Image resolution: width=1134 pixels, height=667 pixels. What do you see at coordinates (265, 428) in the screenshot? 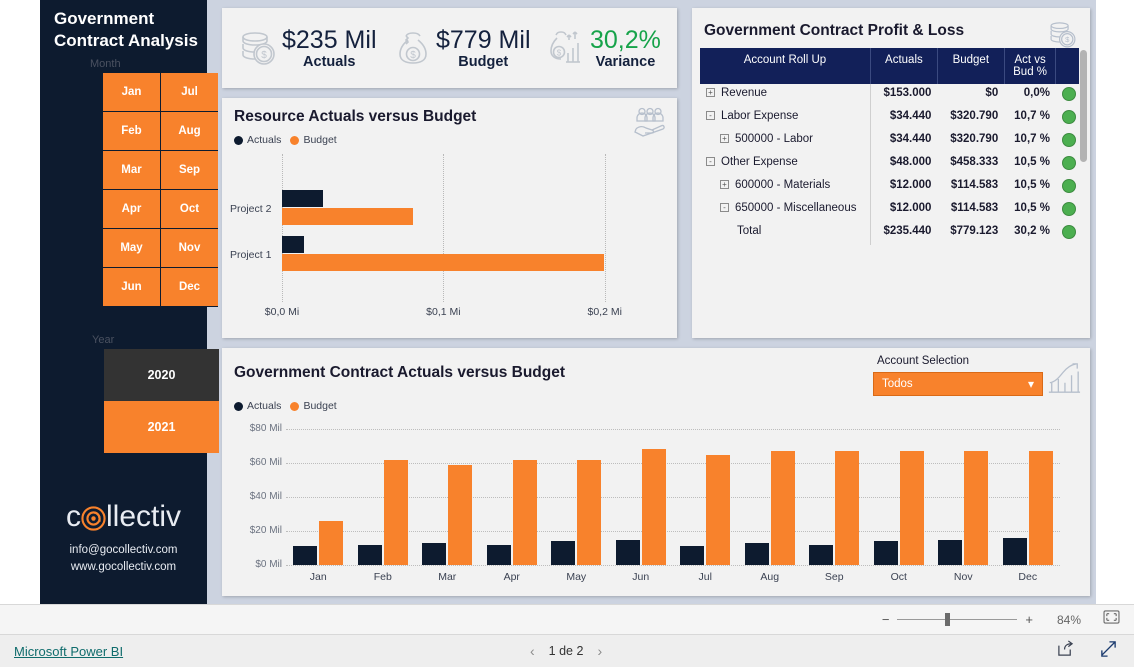
I see `y-axis-tick-label: $80 Mil` at bounding box center [265, 428].